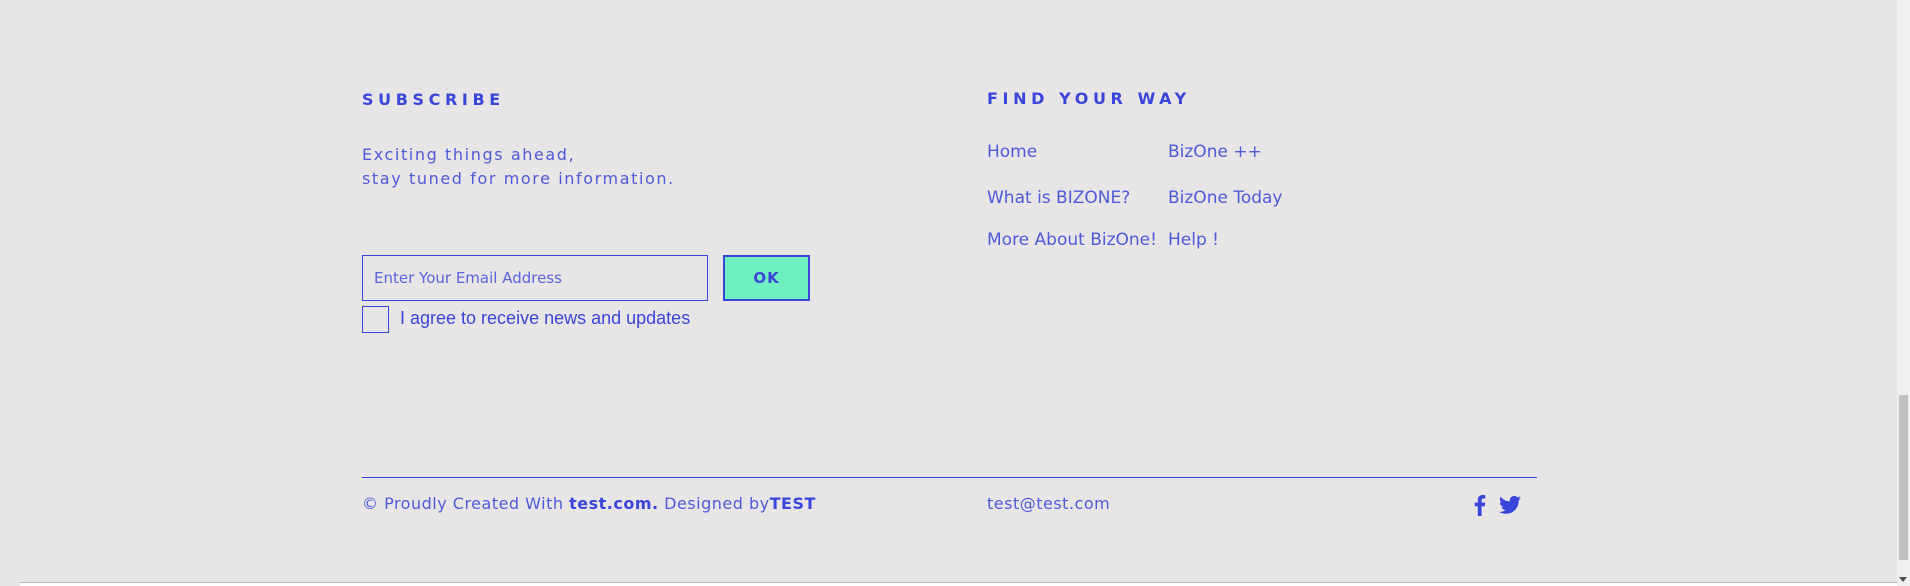 The image size is (1910, 586). Describe the element at coordinates (1903, 293) in the screenshot. I see `page-scrollbar` at that location.